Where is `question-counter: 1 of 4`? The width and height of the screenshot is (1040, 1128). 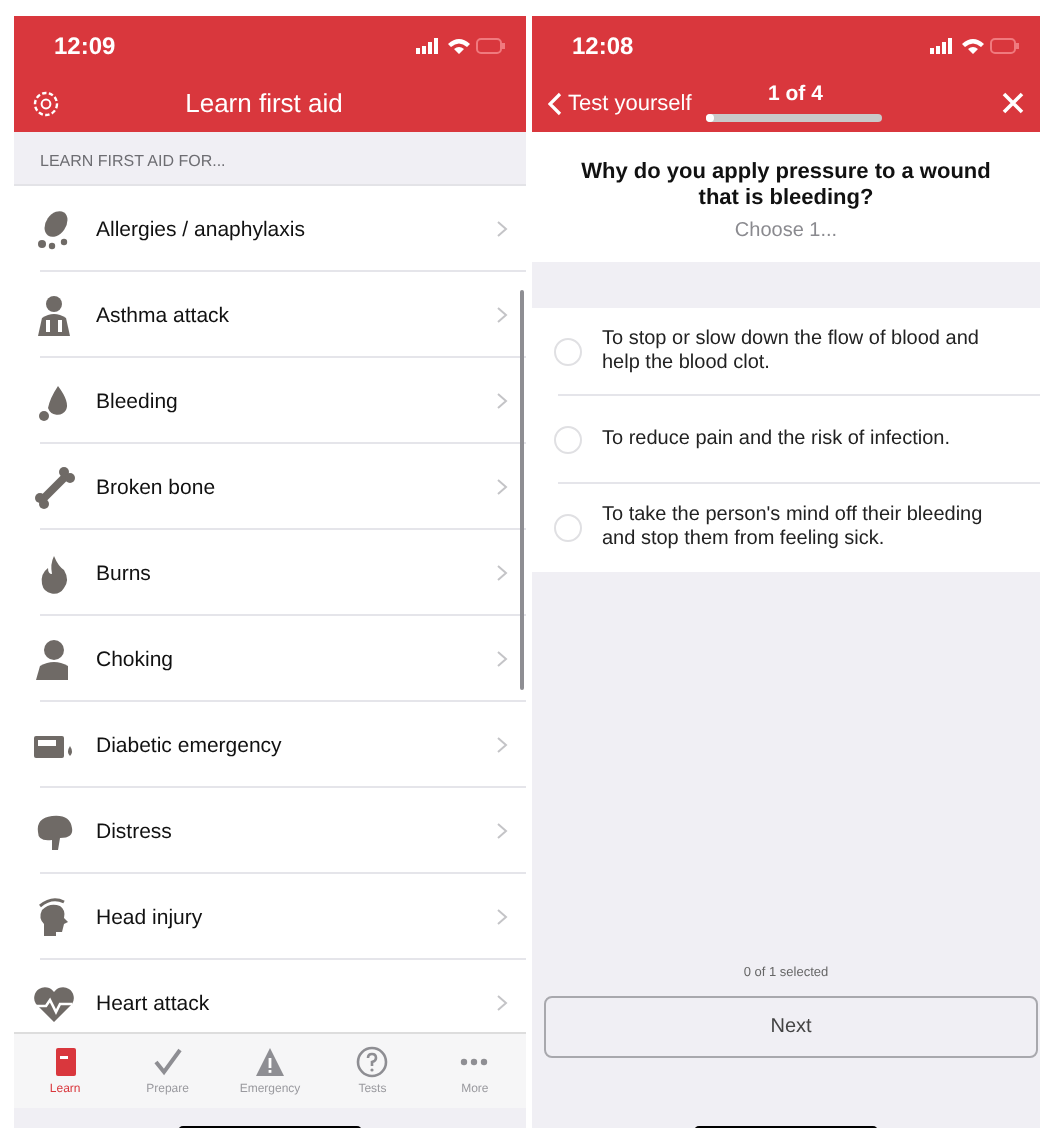
question-counter: 1 of 4 is located at coordinates (795, 94).